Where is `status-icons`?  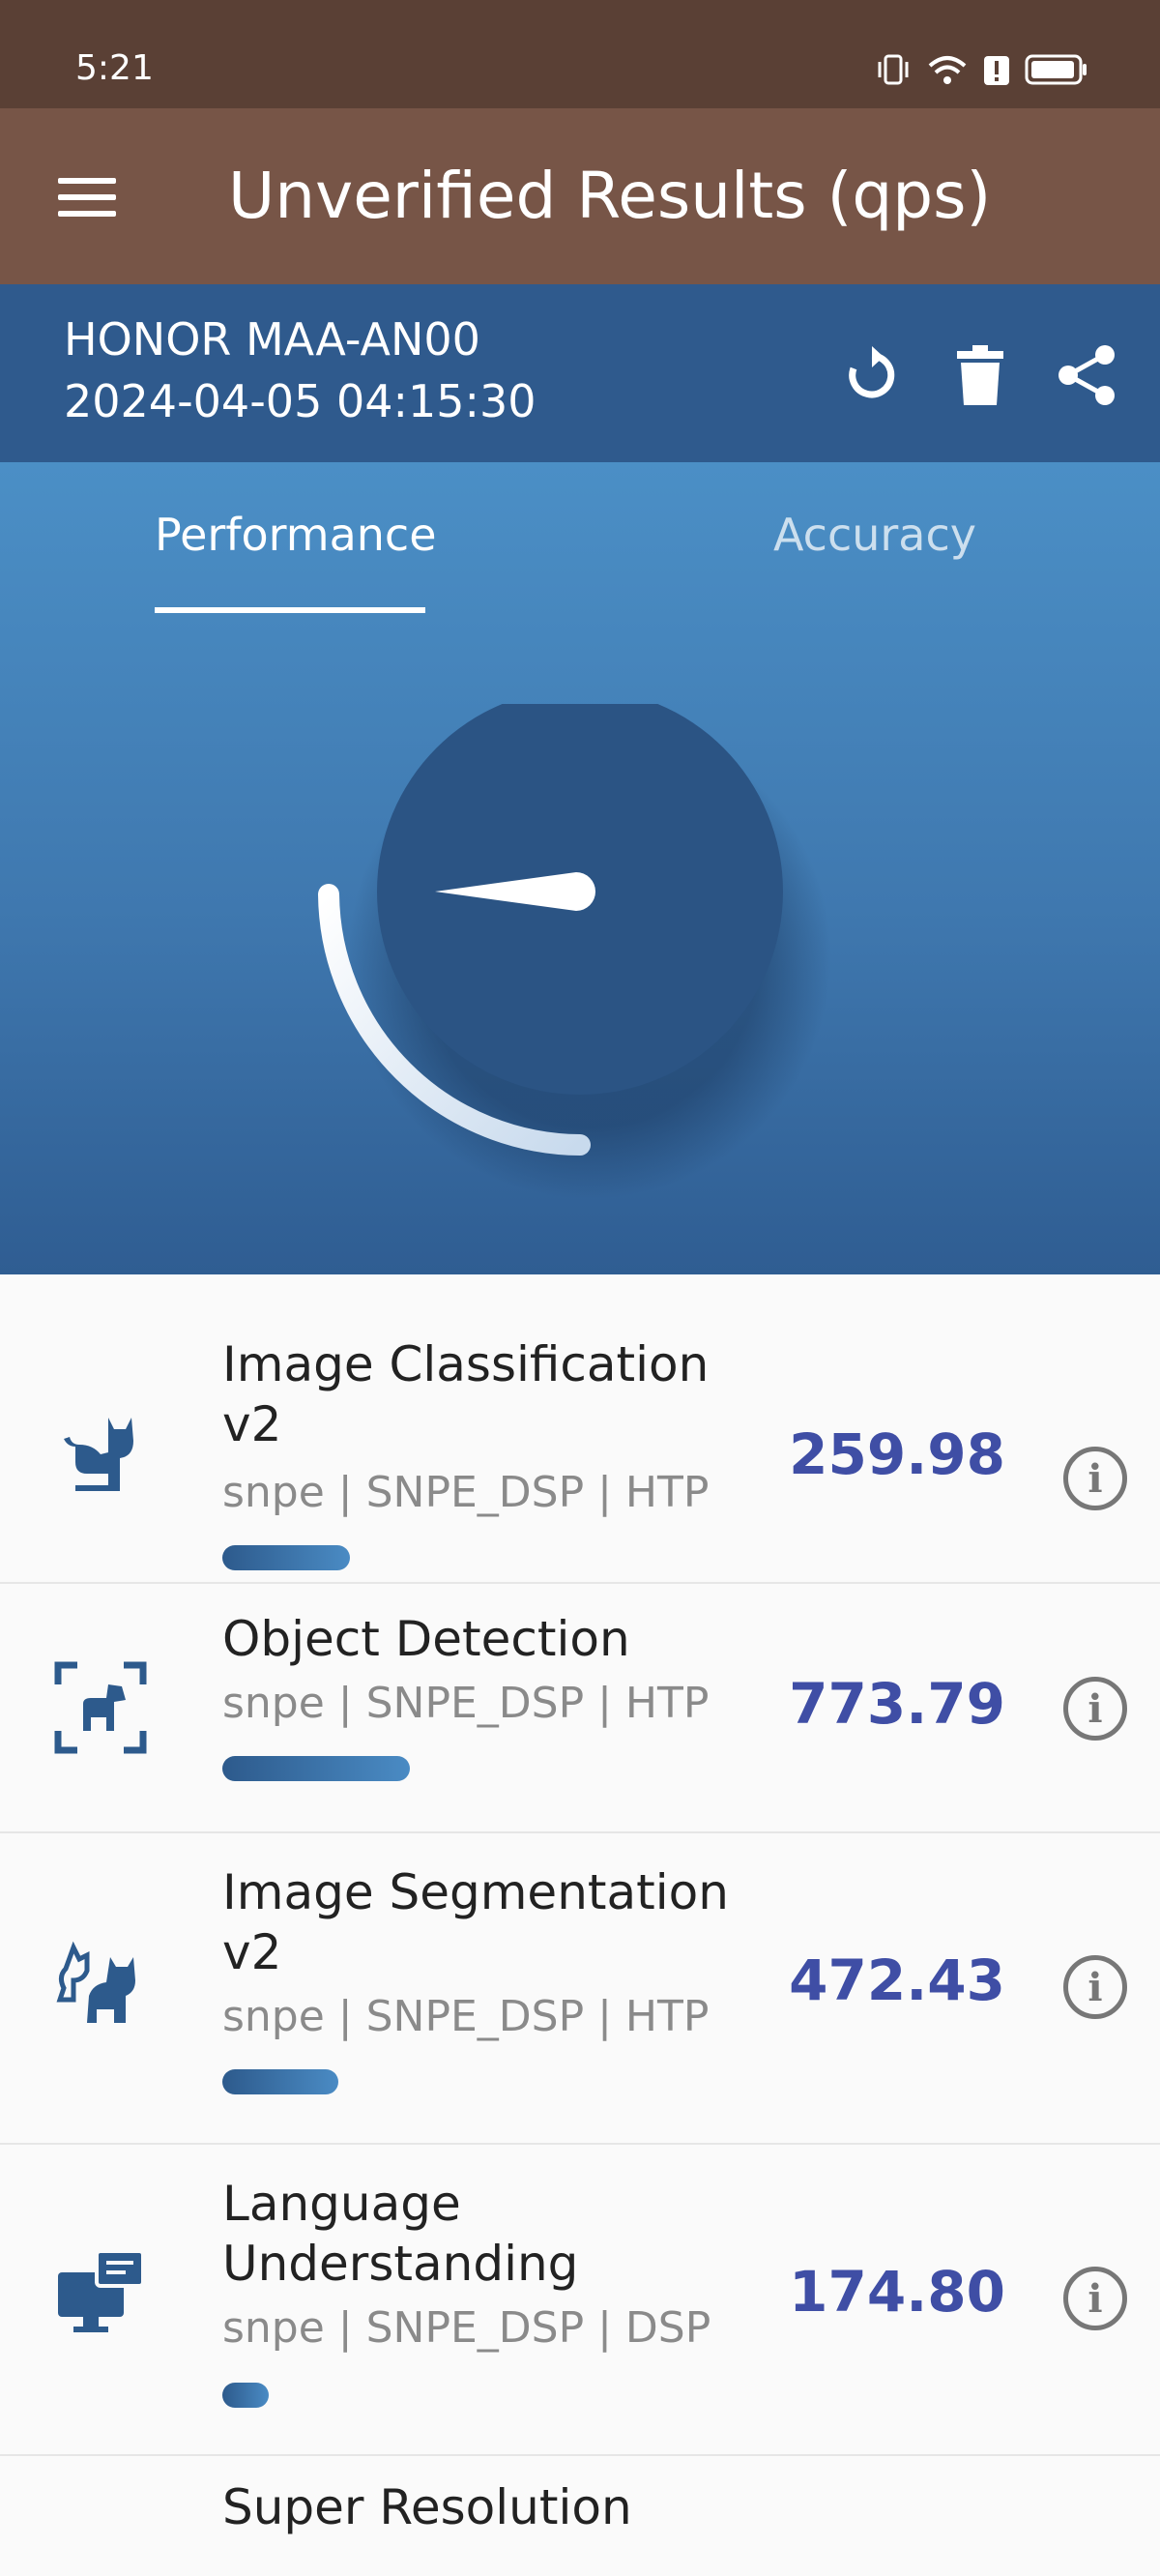 status-icons is located at coordinates (981, 69).